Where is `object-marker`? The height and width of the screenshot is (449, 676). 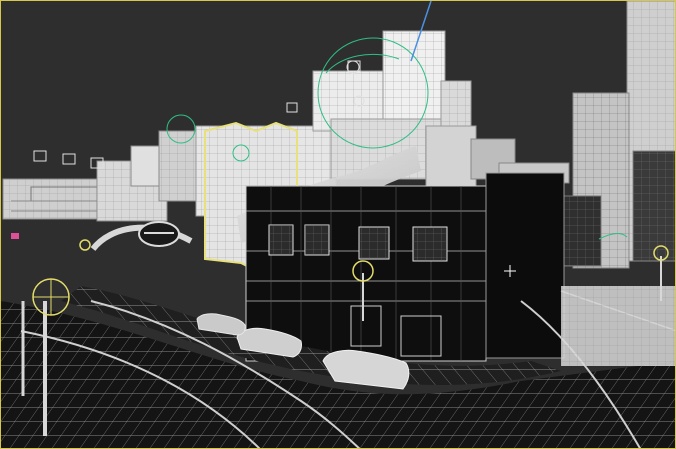 object-marker is located at coordinates (15, 236).